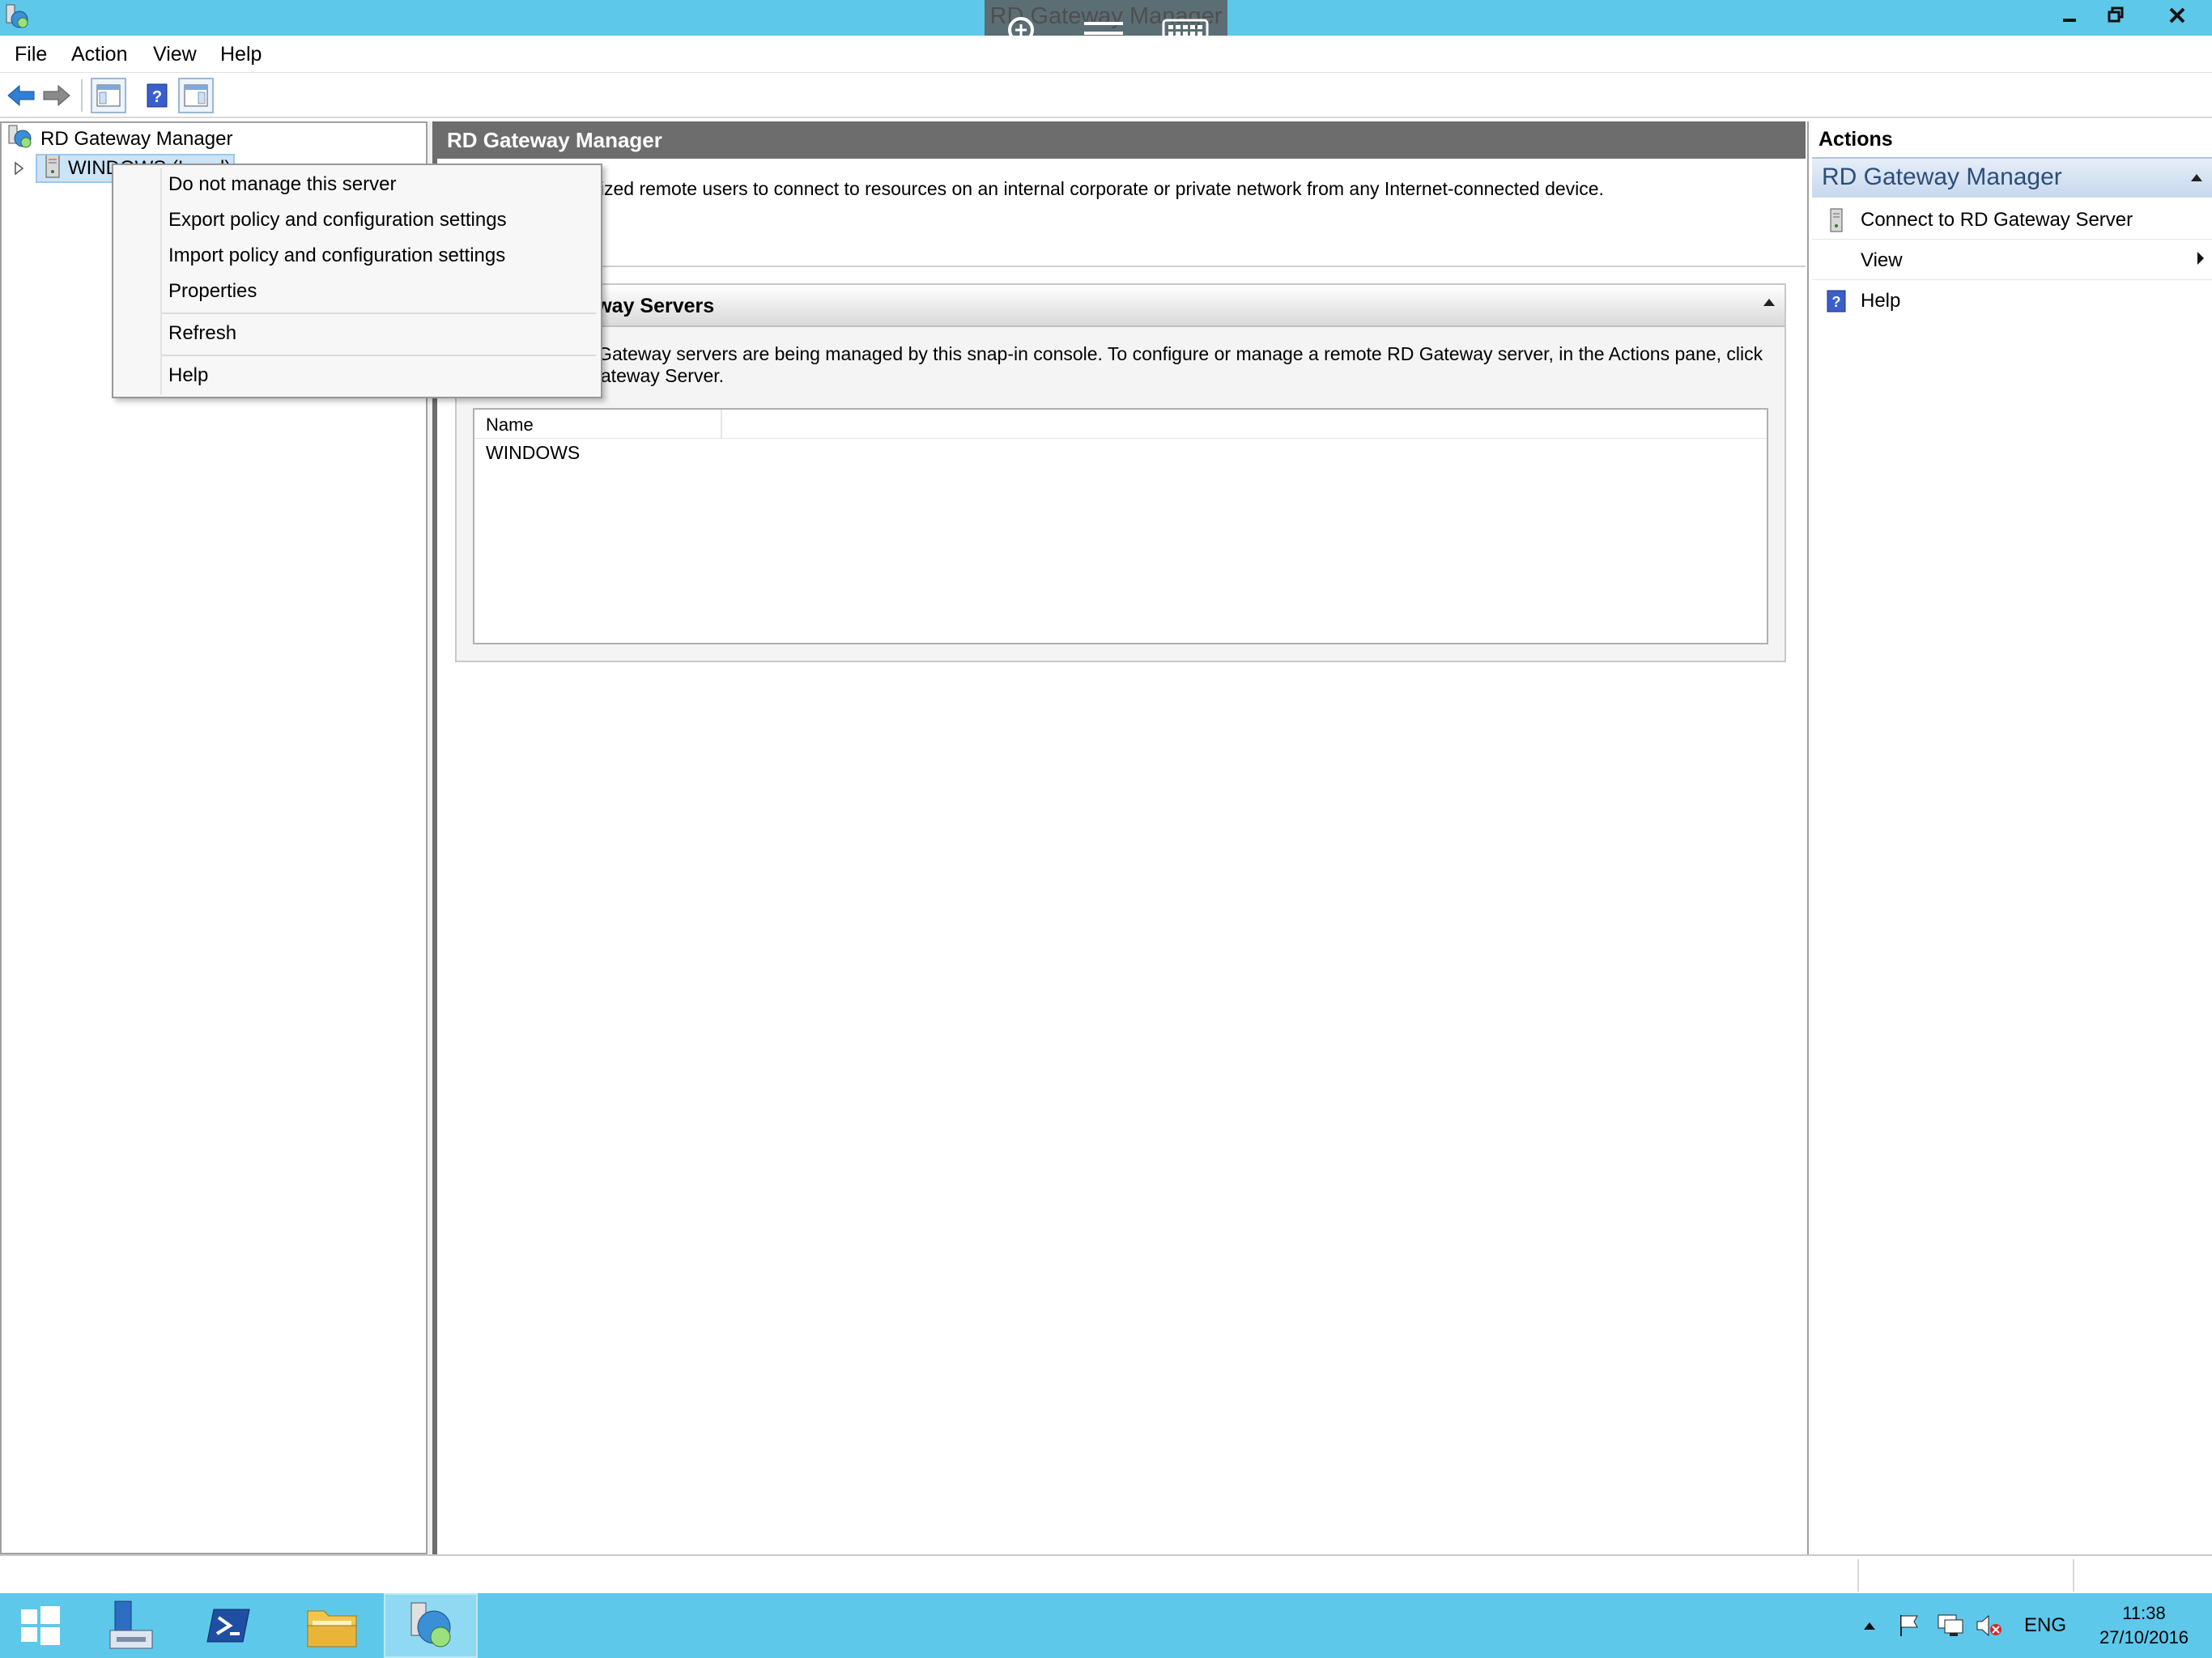  I want to click on menu-item-import-settings: Import policy and configuration settings, so click(337, 255).